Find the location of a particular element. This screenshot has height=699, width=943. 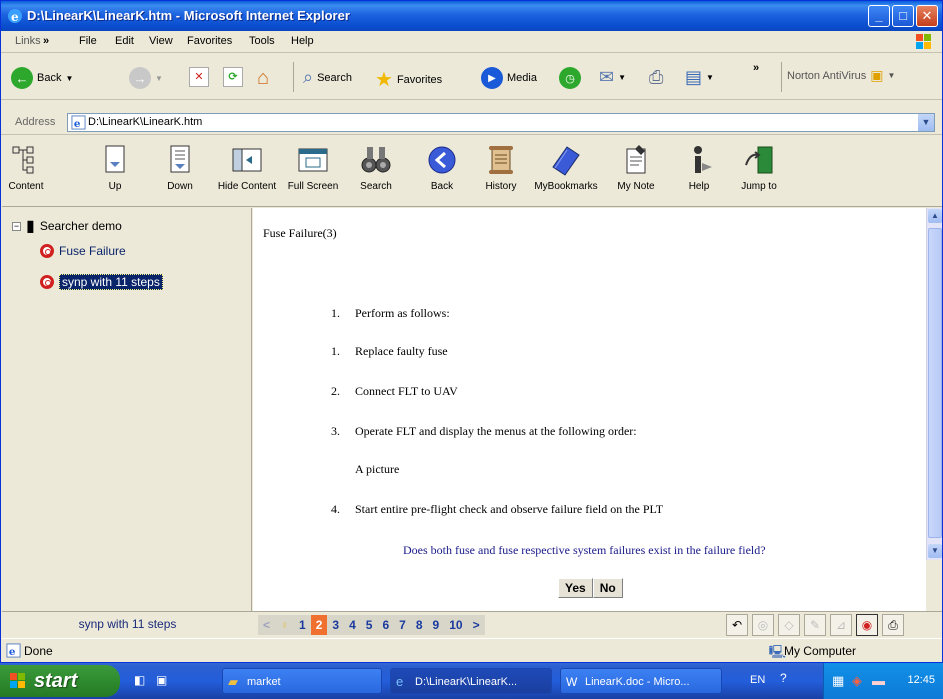

menu-help: Help is located at coordinates (302, 41).